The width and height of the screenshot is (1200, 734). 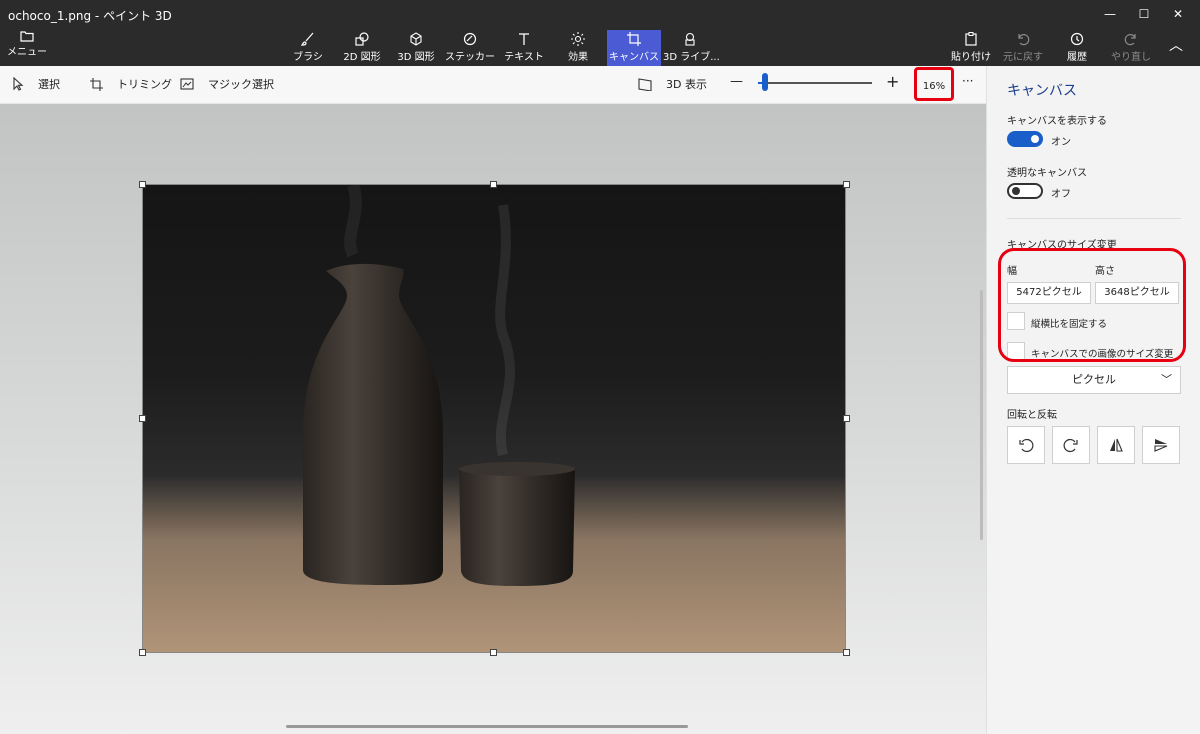 What do you see at coordinates (1077, 48) in the screenshot?
I see `history-button: 履歴` at bounding box center [1077, 48].